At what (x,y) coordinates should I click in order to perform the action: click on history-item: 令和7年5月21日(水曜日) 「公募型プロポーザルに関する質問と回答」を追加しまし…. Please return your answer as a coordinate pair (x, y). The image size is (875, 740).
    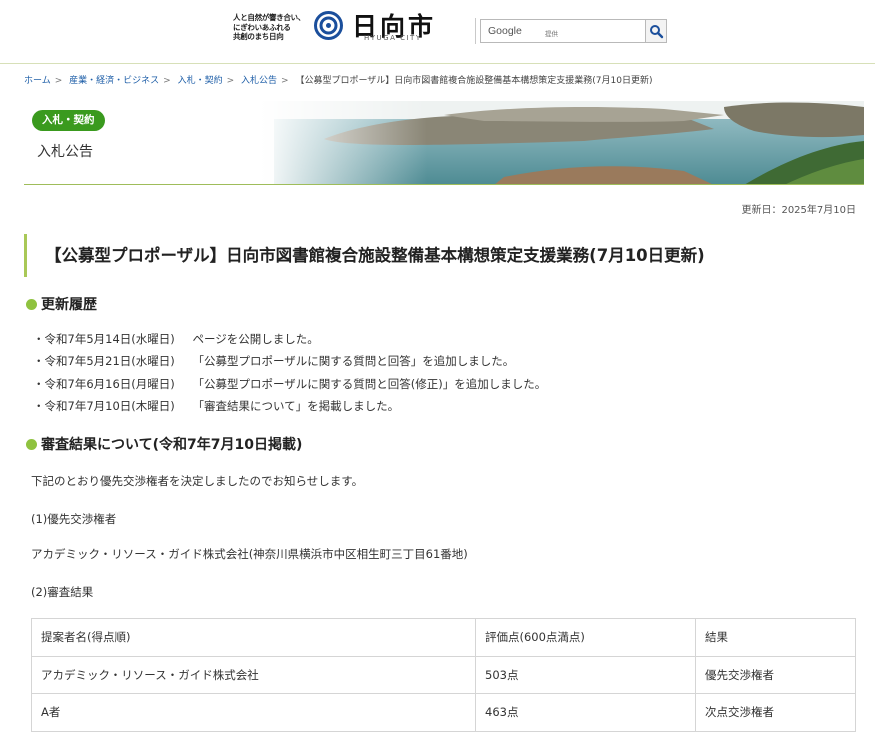
    Looking at the image, I should click on (289, 364).